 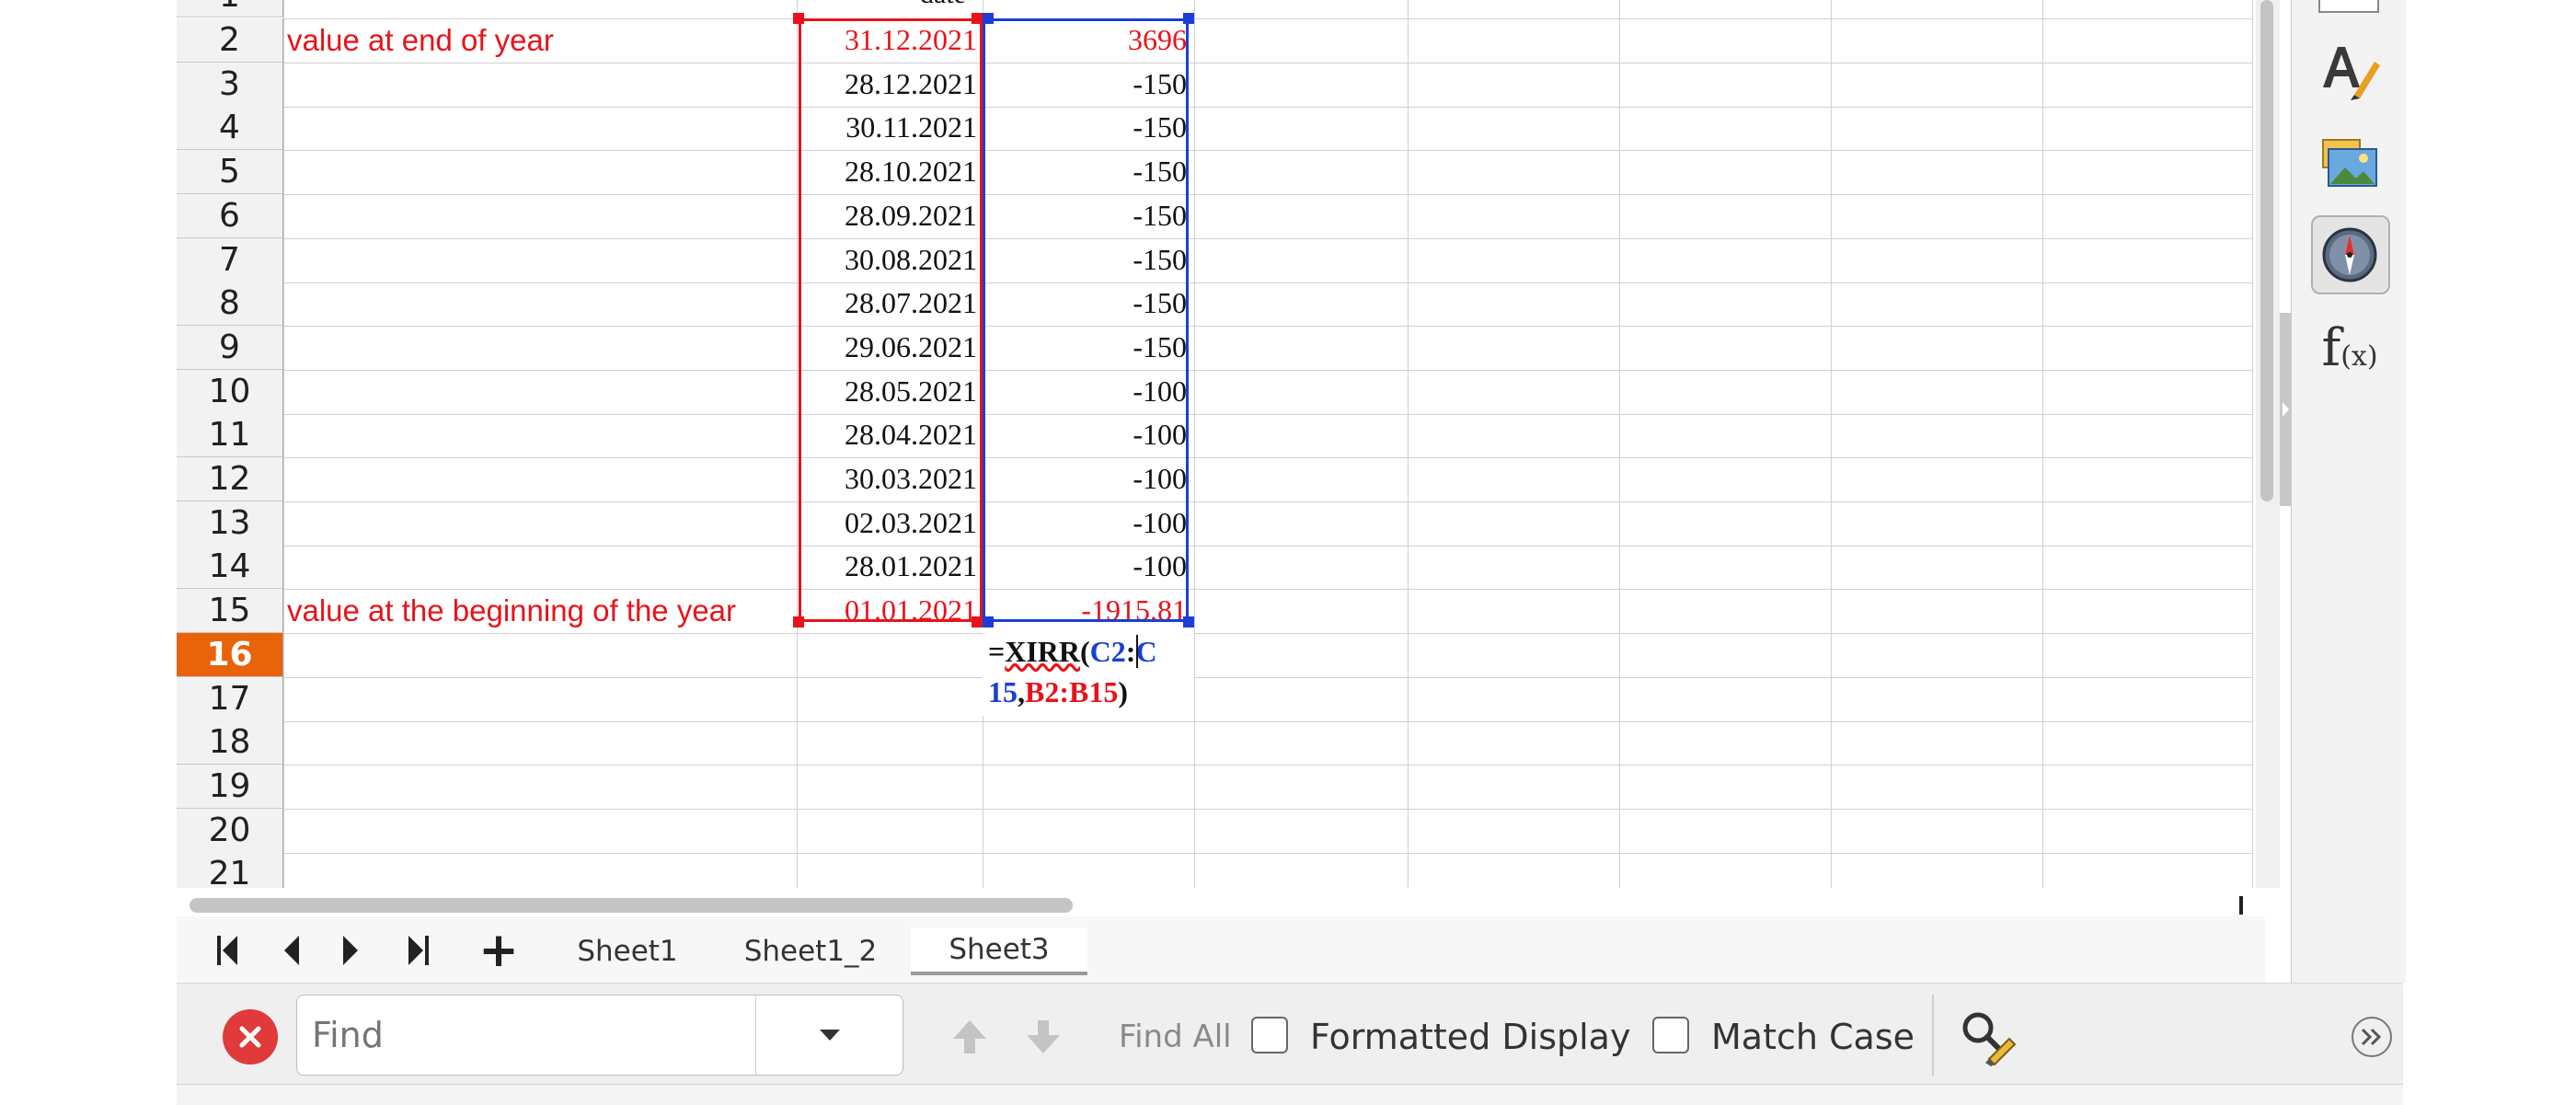 I want to click on navigator-sidebar-icon-wrap, so click(x=2350, y=255).